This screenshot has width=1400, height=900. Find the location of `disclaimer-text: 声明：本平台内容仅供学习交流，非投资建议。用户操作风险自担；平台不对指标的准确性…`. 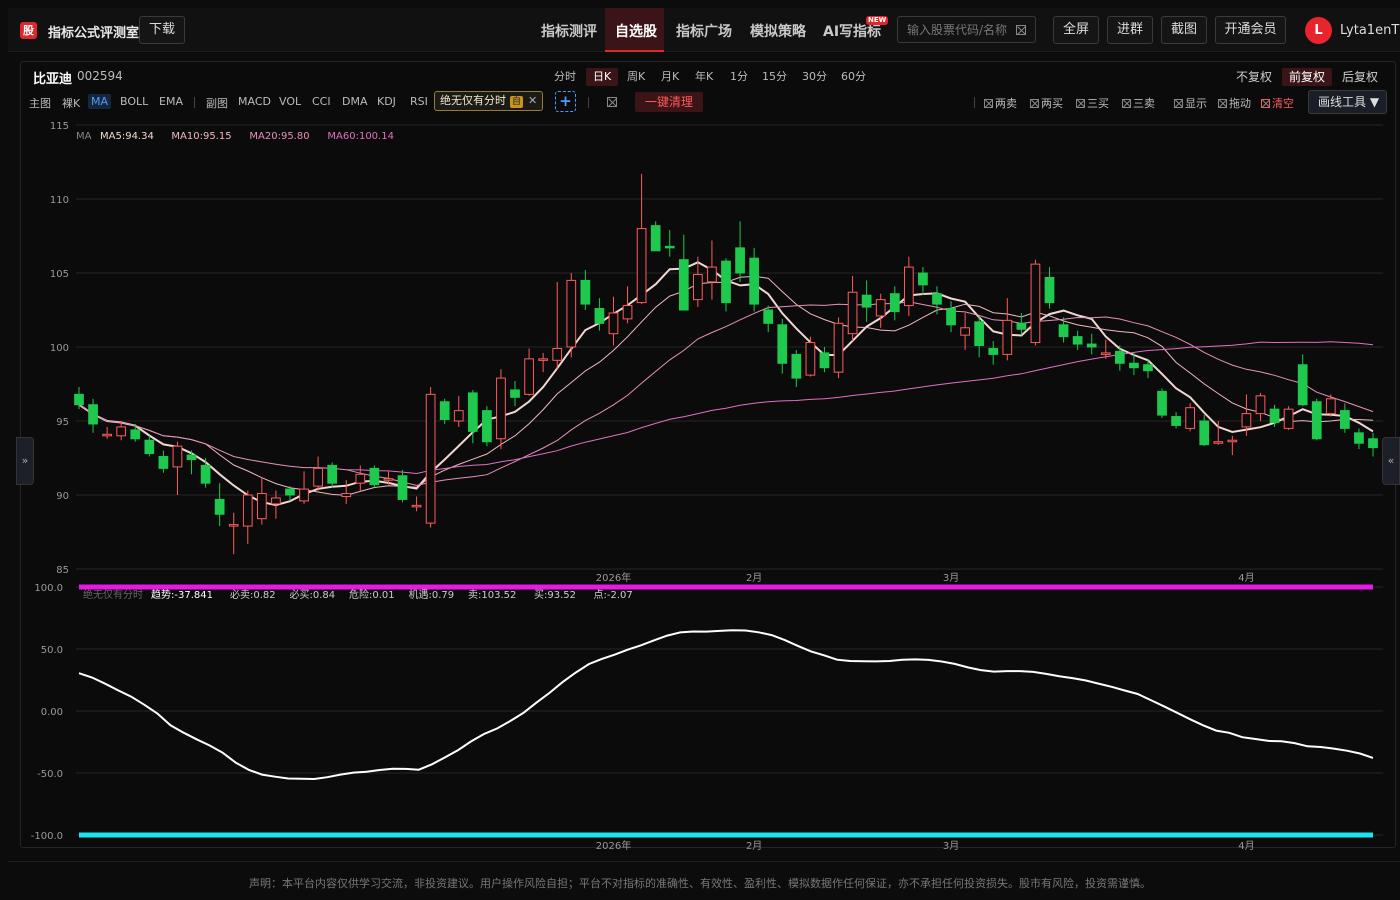

disclaimer-text: 声明：本平台内容仅供学习交流，非投资建议。用户操作风险自担；平台不对指标的准确性… is located at coordinates (700, 883).